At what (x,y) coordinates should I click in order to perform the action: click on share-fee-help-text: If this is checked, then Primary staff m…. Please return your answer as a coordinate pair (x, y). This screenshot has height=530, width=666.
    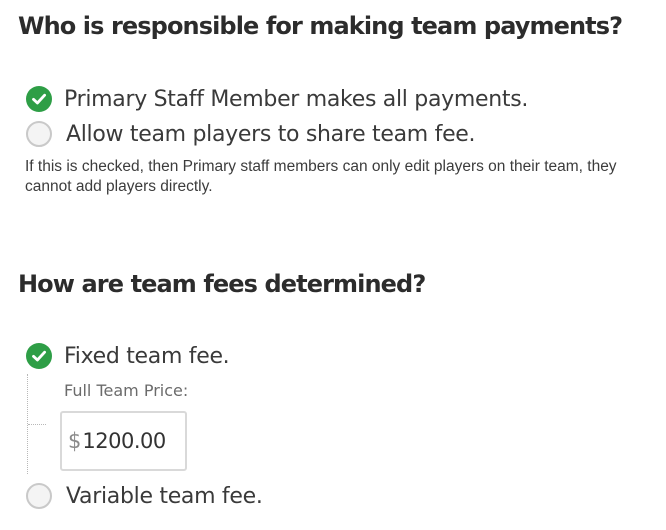
    Looking at the image, I should click on (321, 176).